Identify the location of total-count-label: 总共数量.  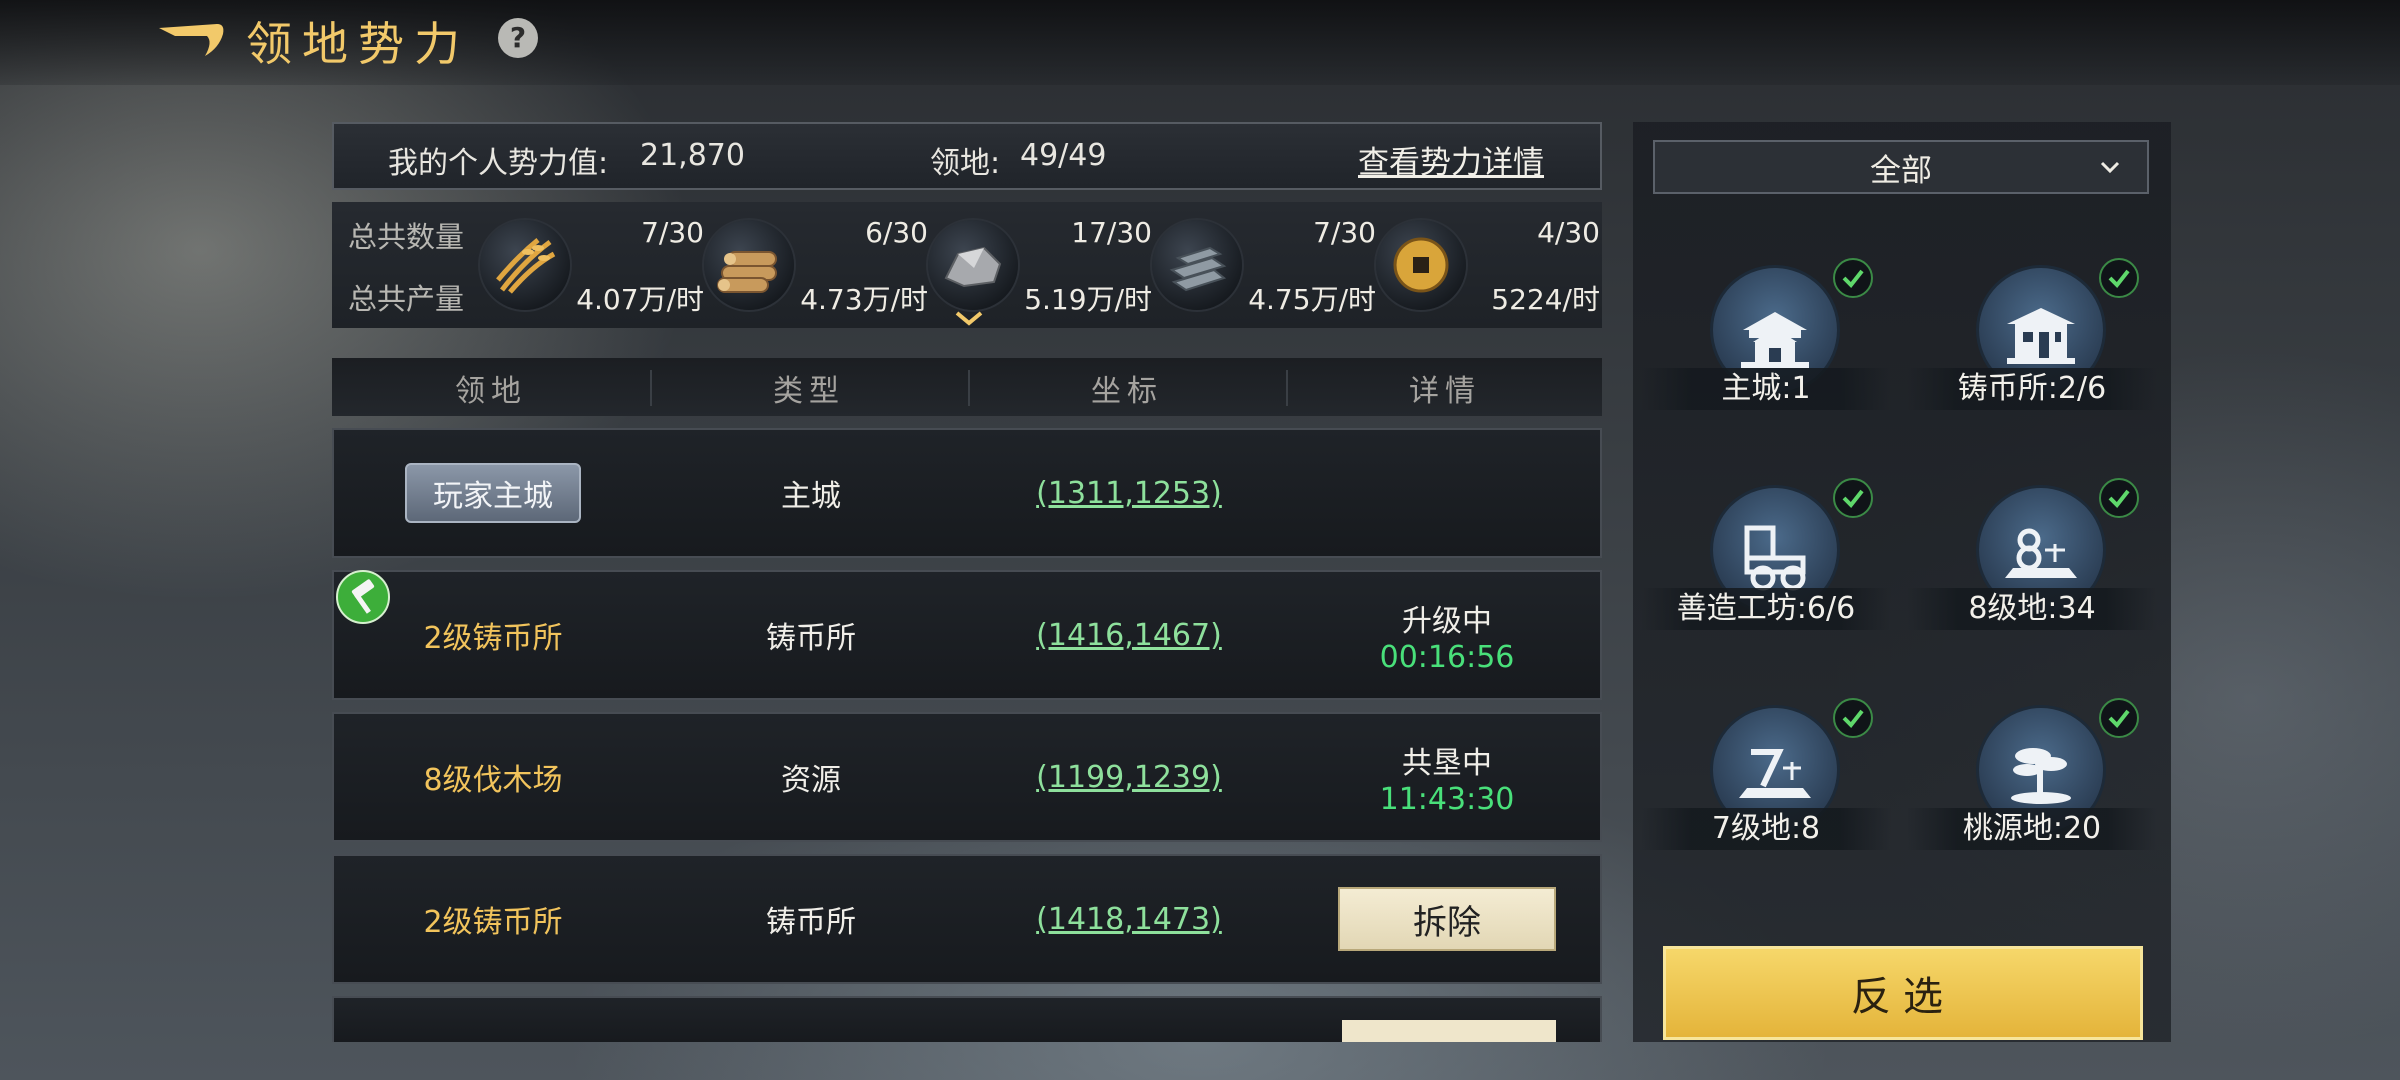
(406, 237).